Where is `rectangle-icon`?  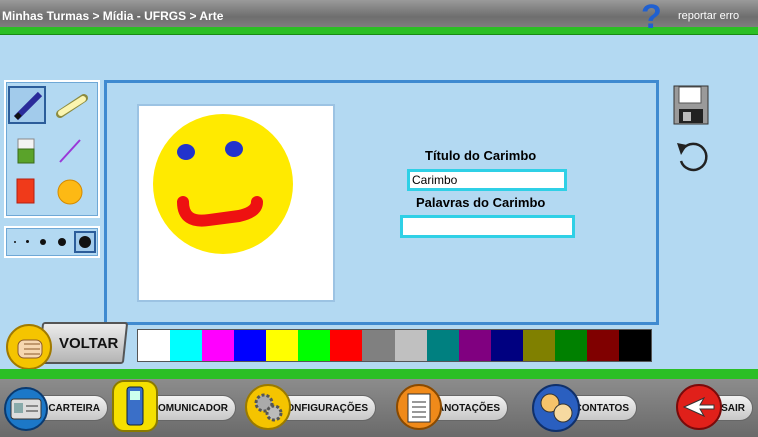
rectangle-icon is located at coordinates (25, 191).